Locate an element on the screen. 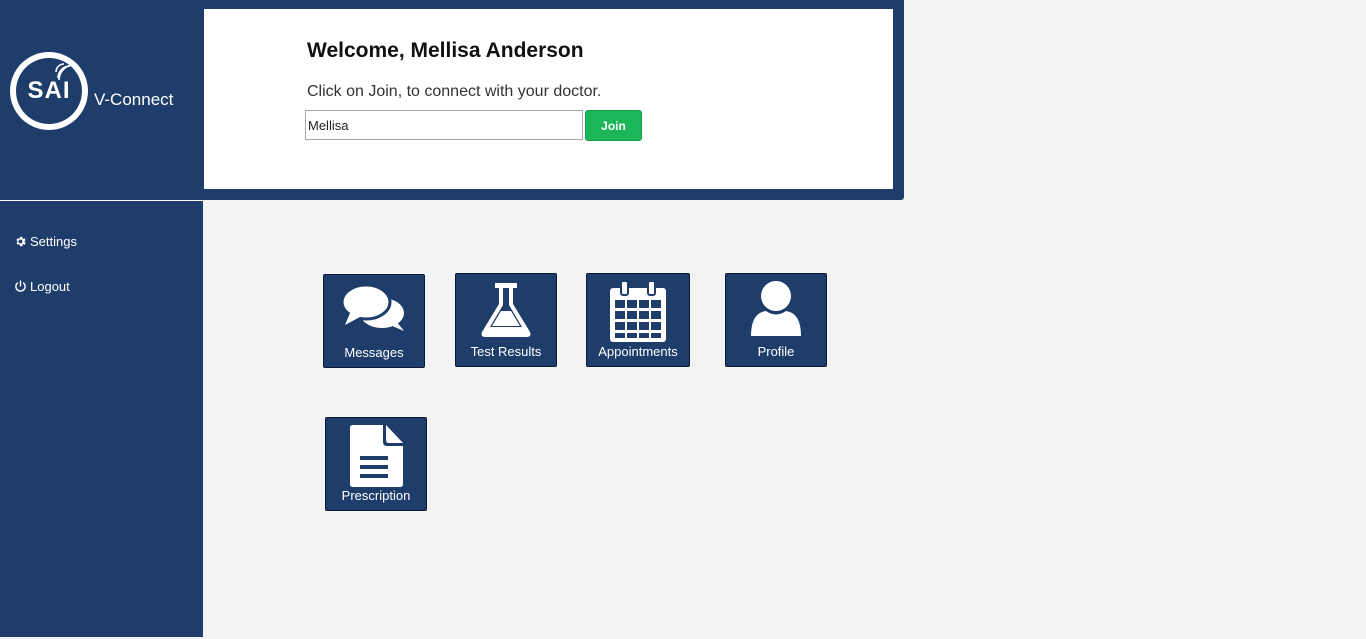 Image resolution: width=1366 pixels, height=639 pixels. name-input is located at coordinates (444, 125).